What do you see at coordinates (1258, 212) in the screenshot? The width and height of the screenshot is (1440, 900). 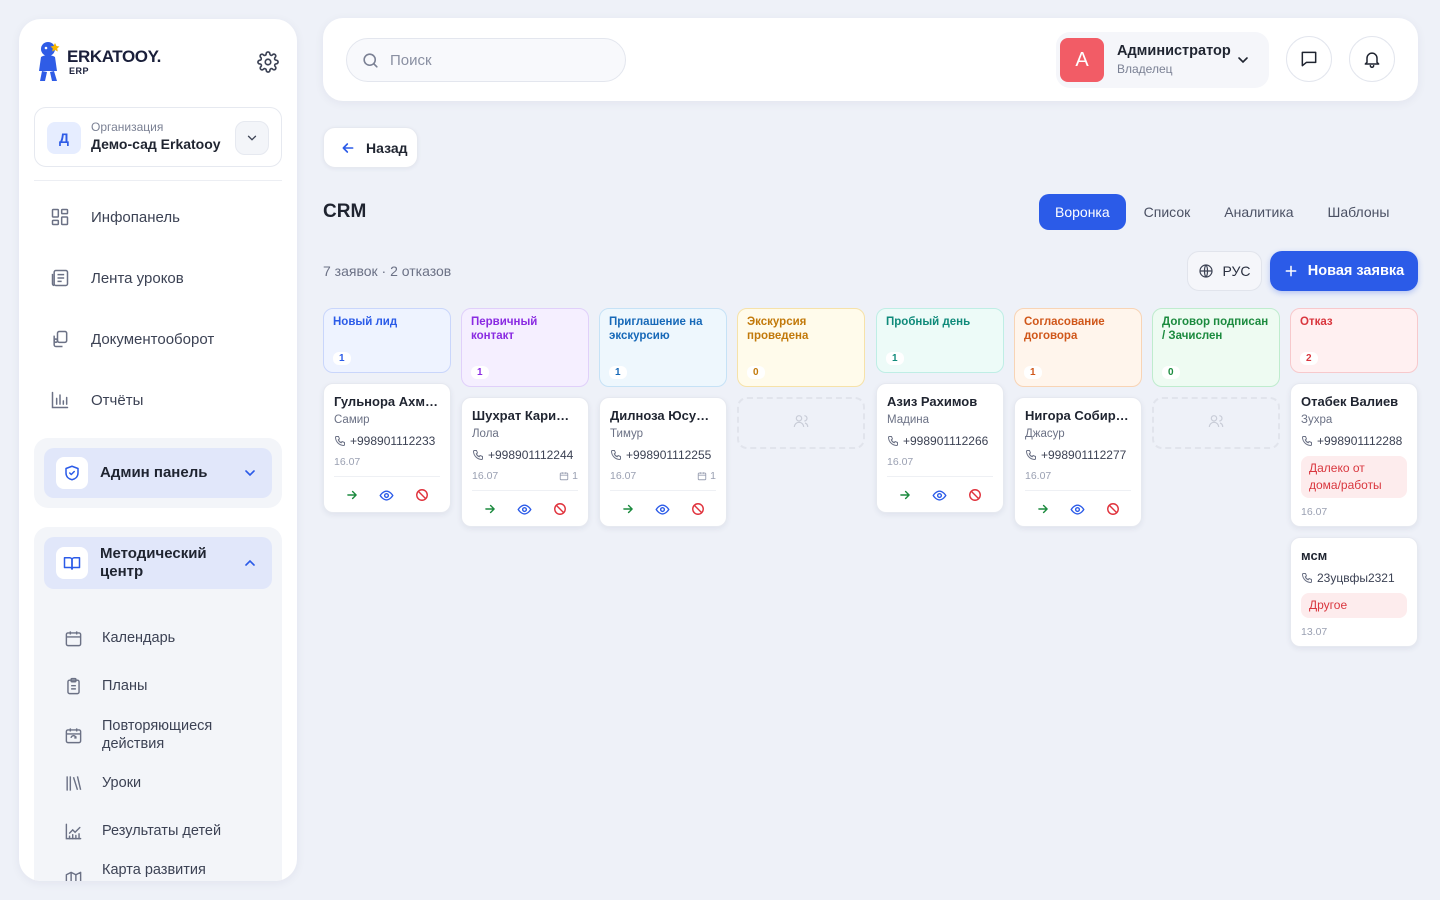 I see `tab-2: Аналитика` at bounding box center [1258, 212].